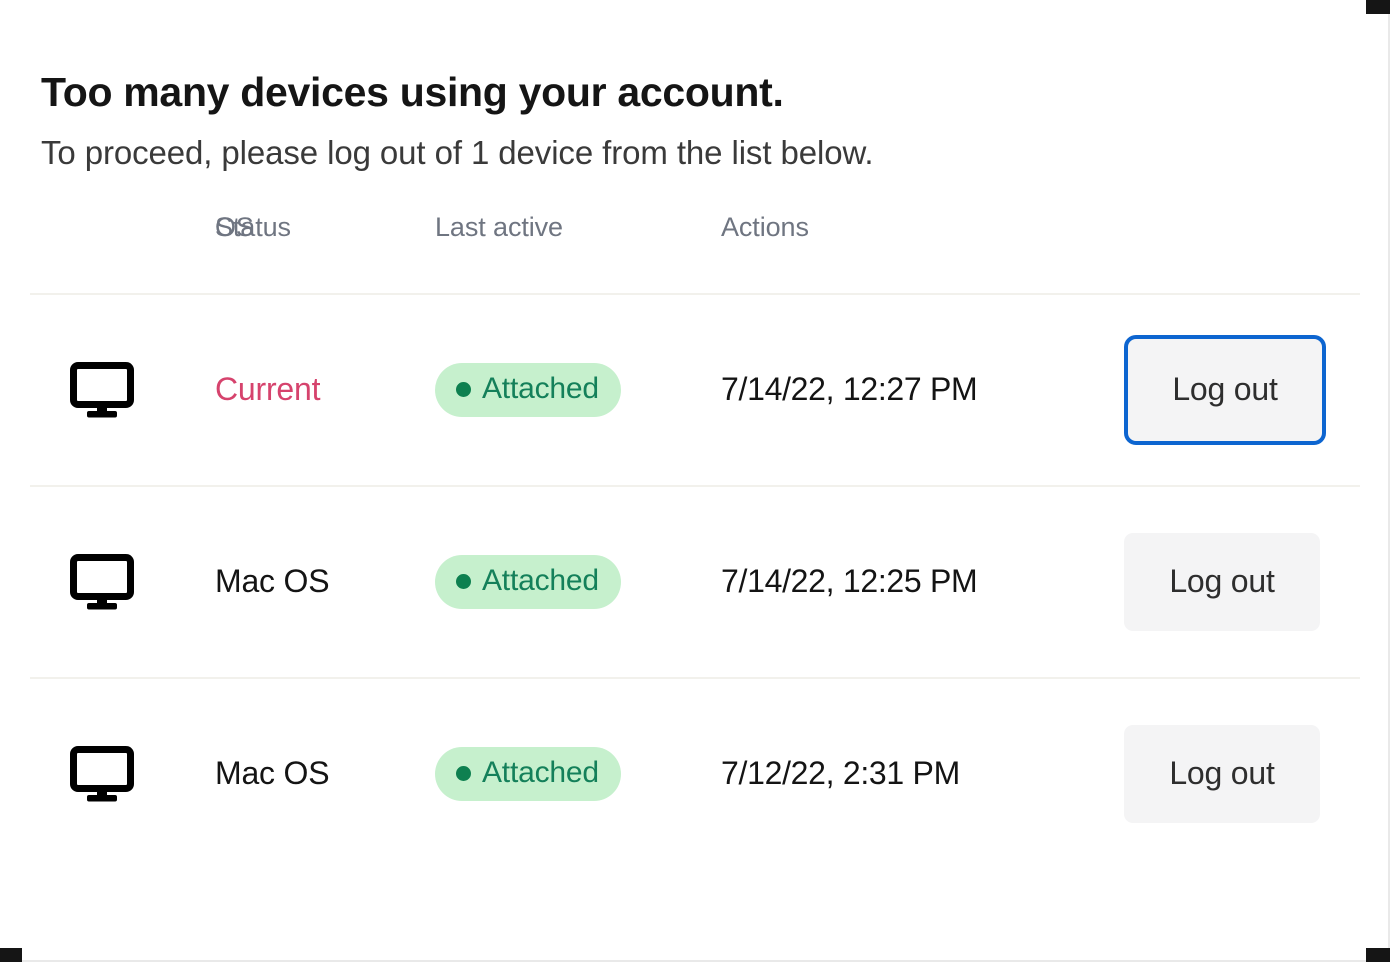 Image resolution: width=1390 pixels, height=962 pixels. I want to click on device-last-active-value: 7/12/22, 2:31 PM, so click(840, 773).